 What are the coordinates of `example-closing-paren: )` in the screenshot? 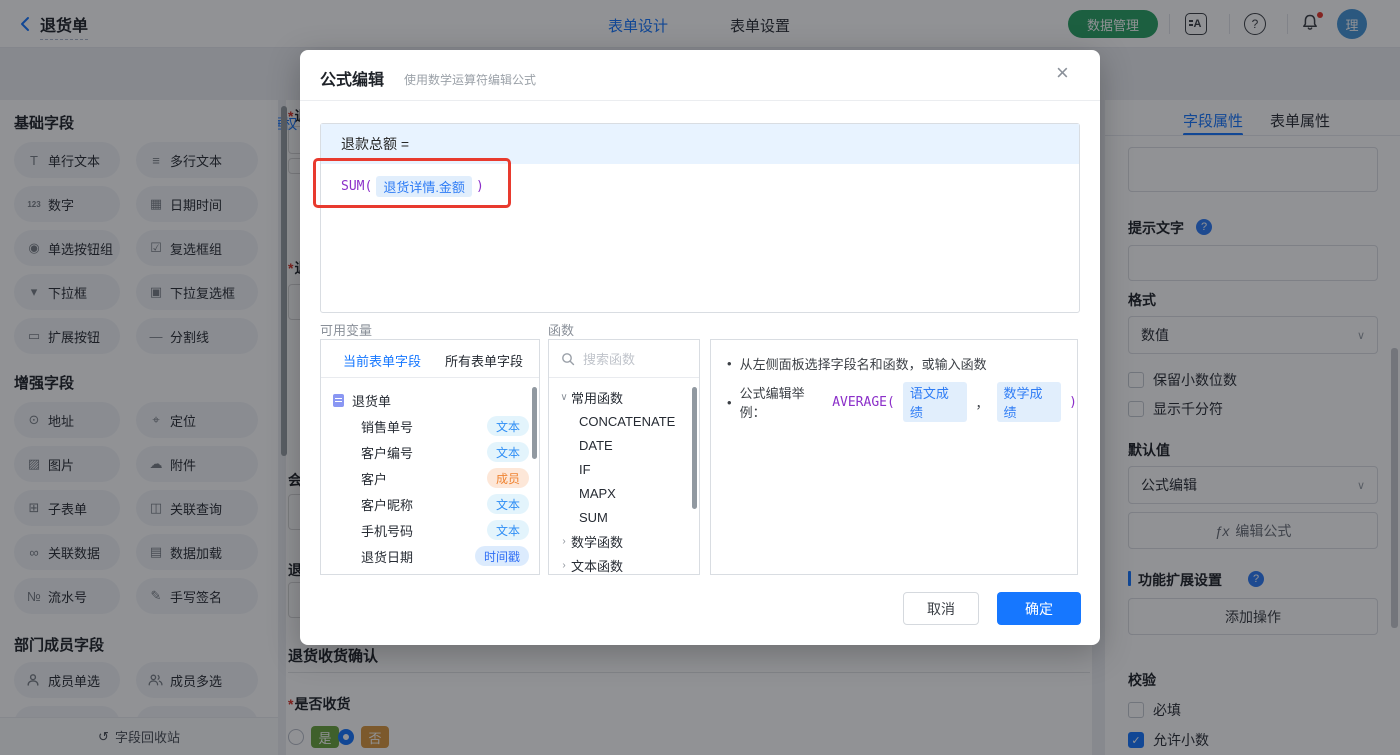 It's located at (1073, 402).